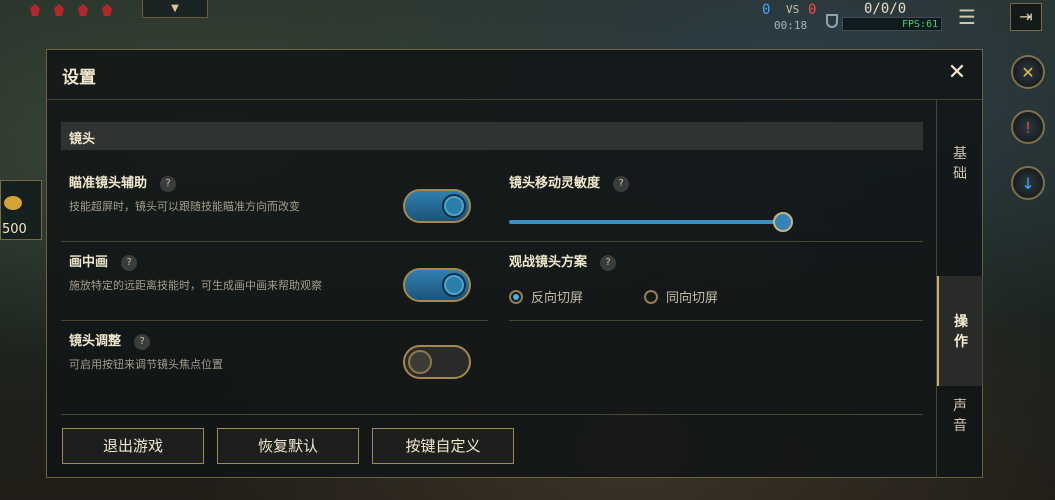  I want to click on tab-label: 操作, so click(961, 332).